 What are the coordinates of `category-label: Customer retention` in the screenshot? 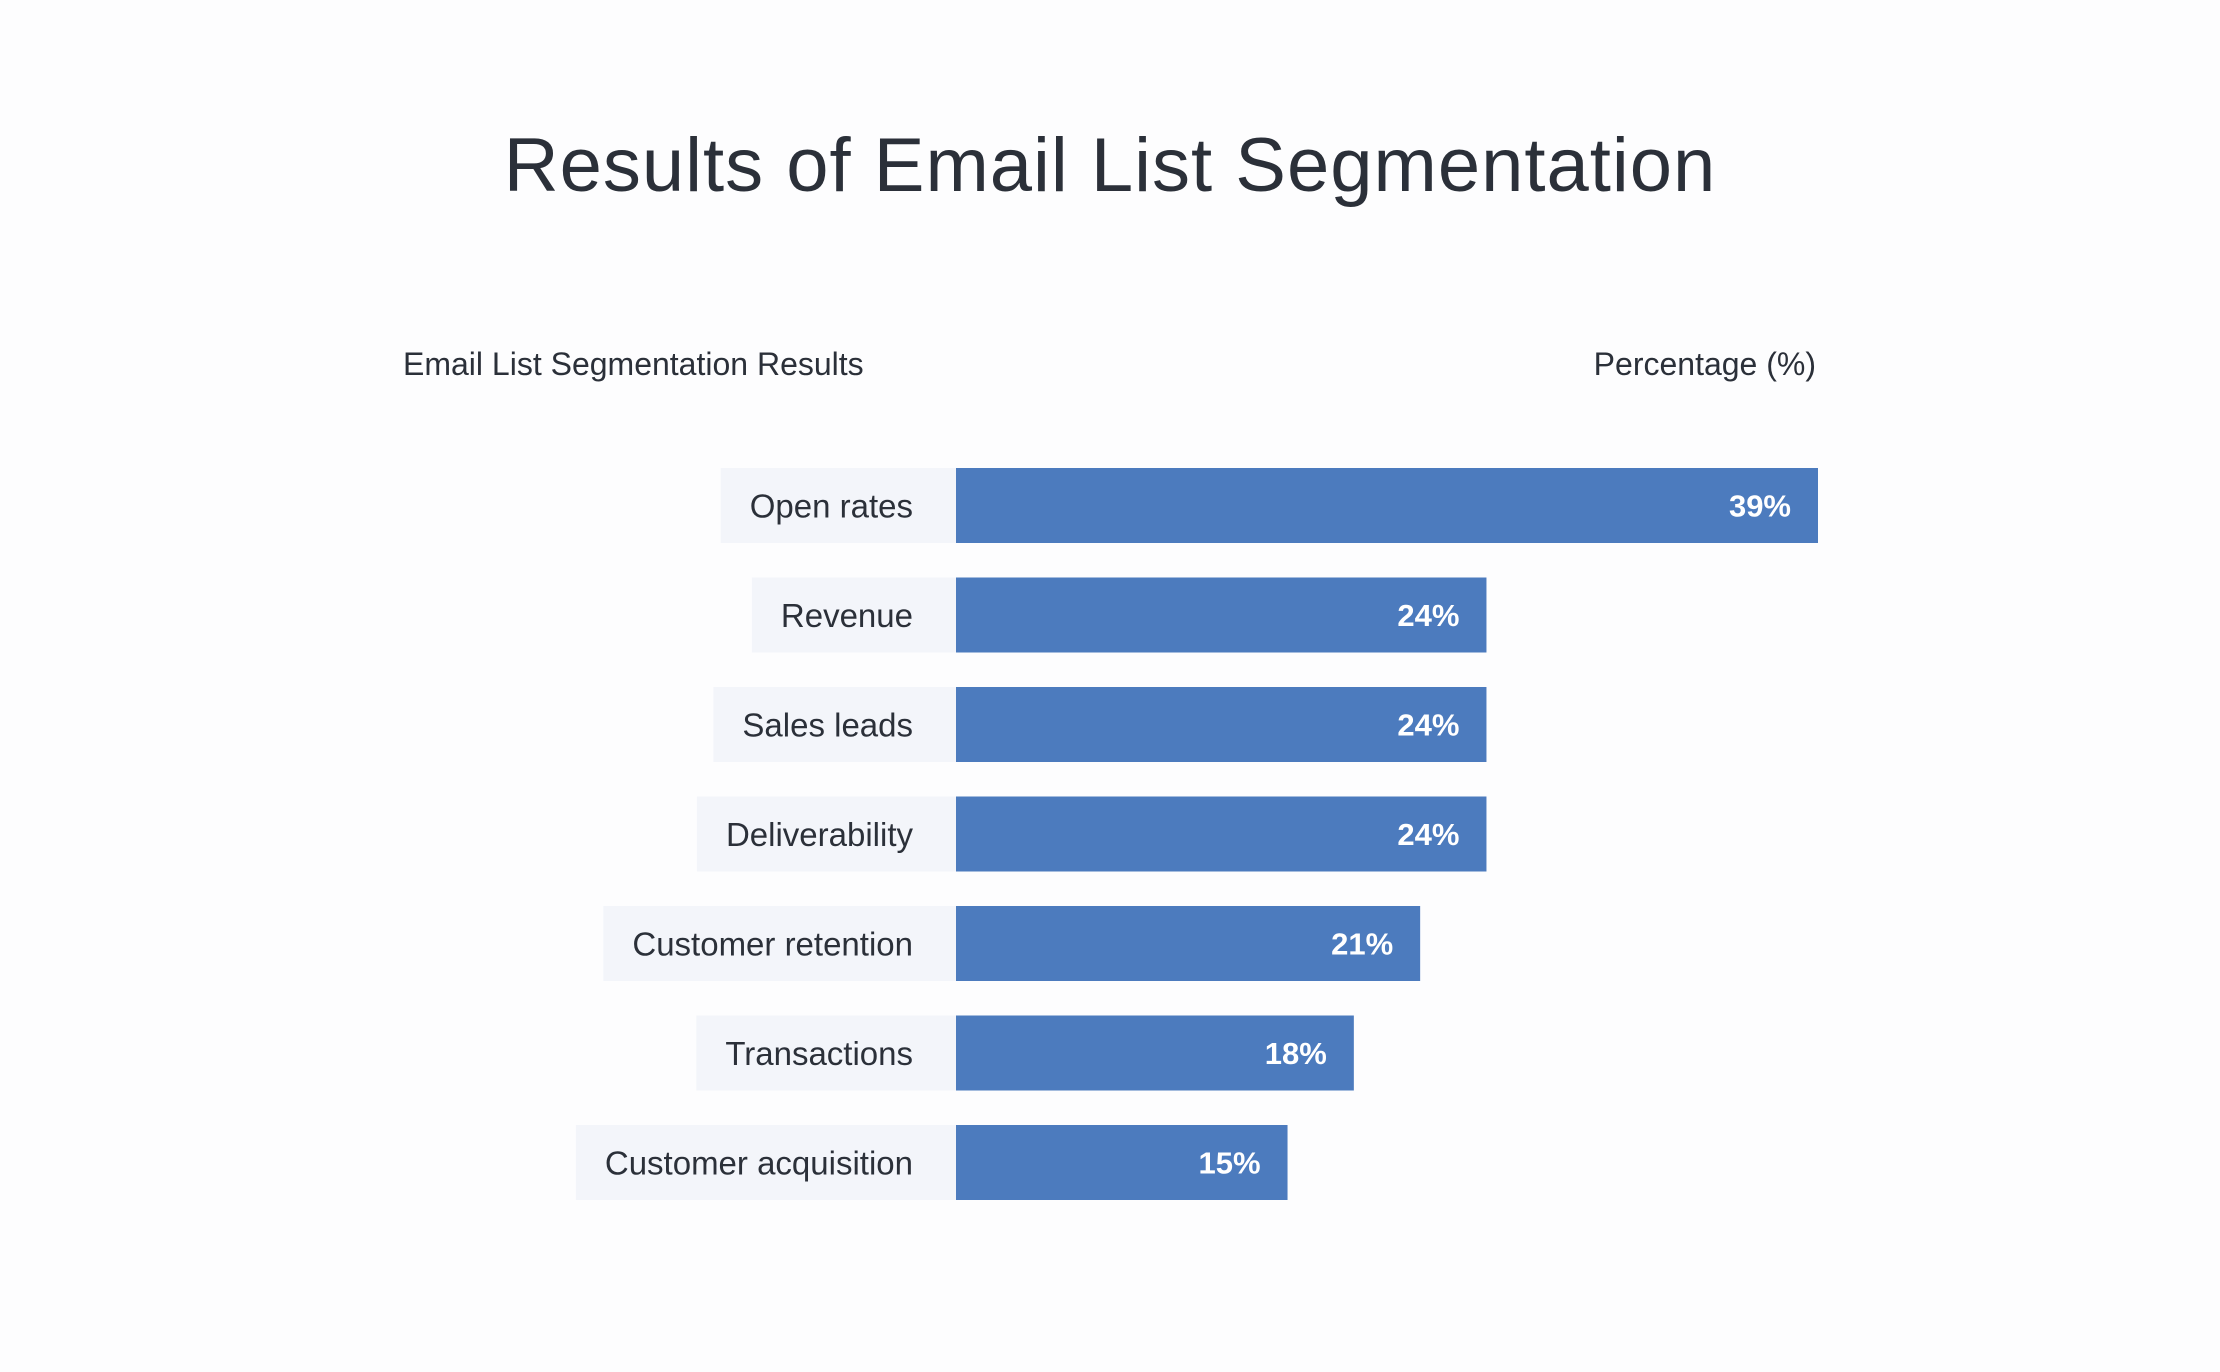 It's located at (772, 944).